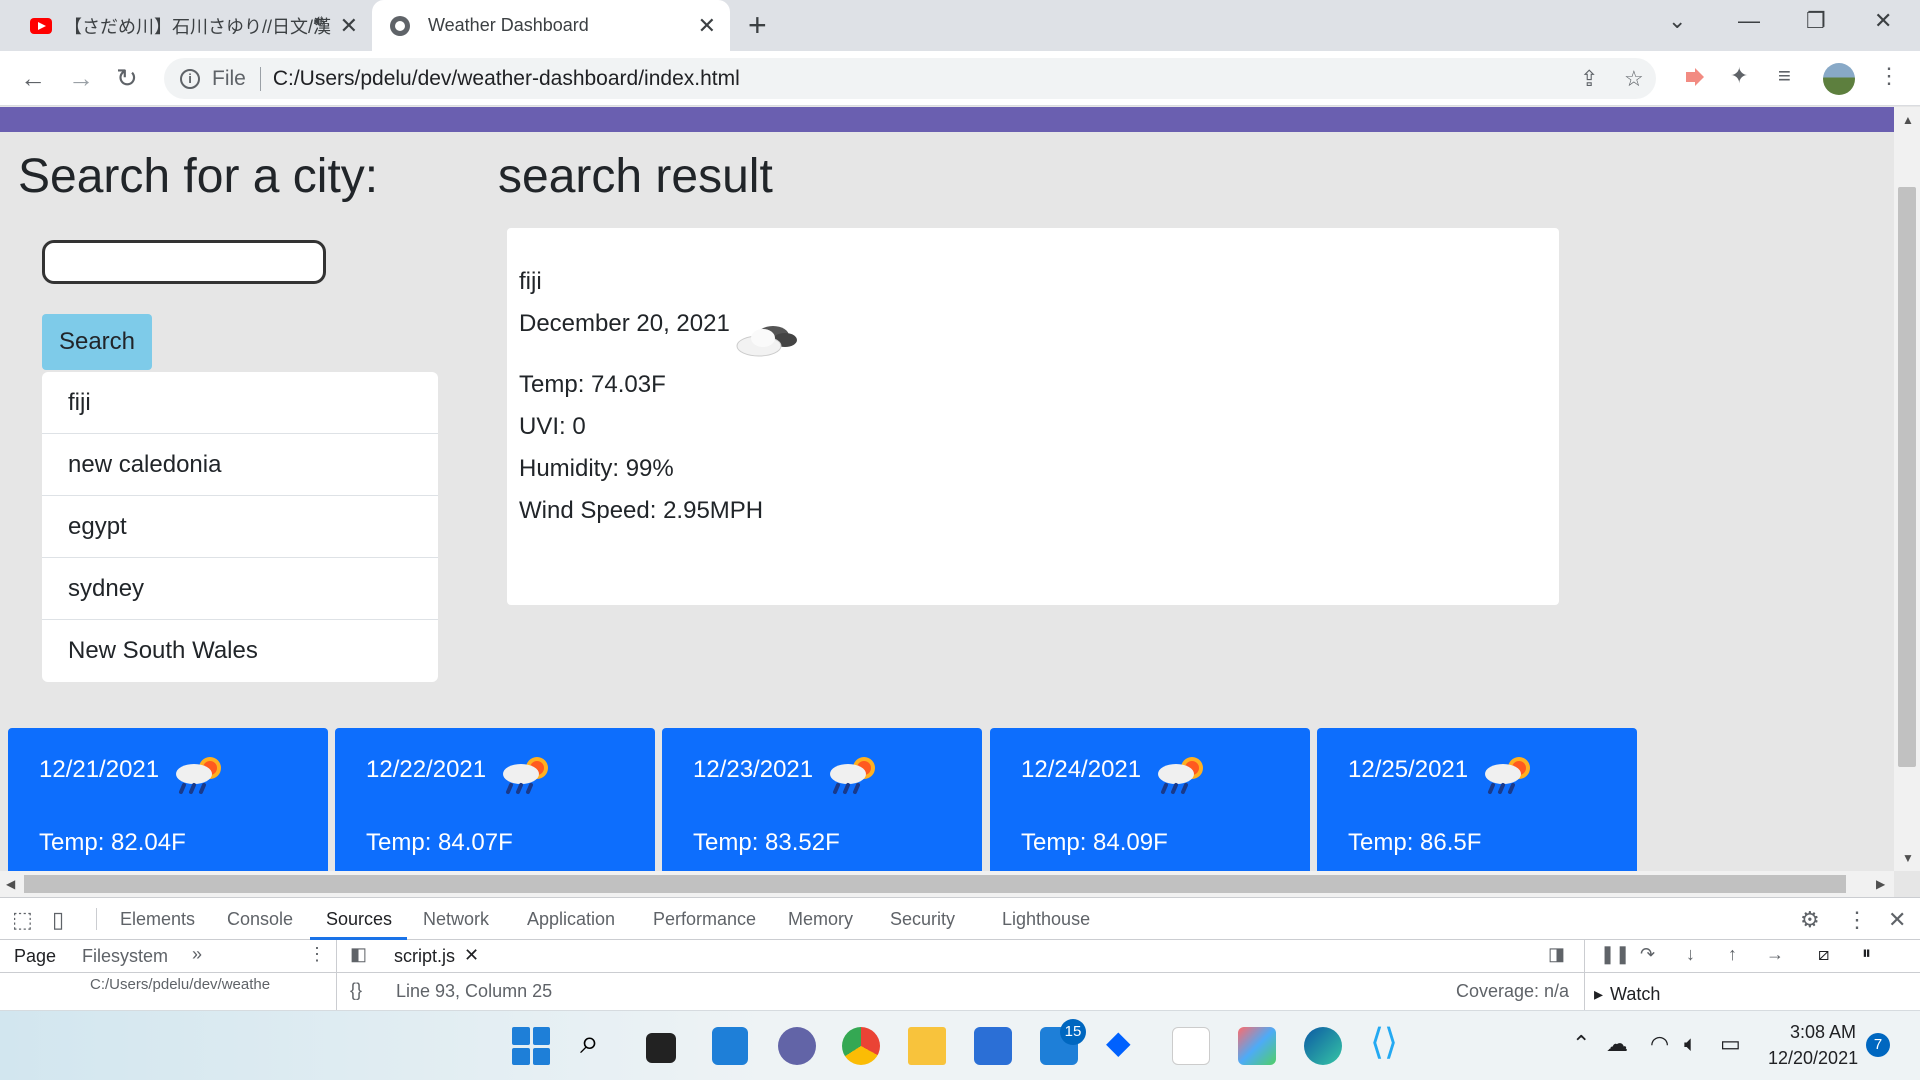 The image size is (1920, 1080). I want to click on step-into-icon: ↓, so click(1690, 954).